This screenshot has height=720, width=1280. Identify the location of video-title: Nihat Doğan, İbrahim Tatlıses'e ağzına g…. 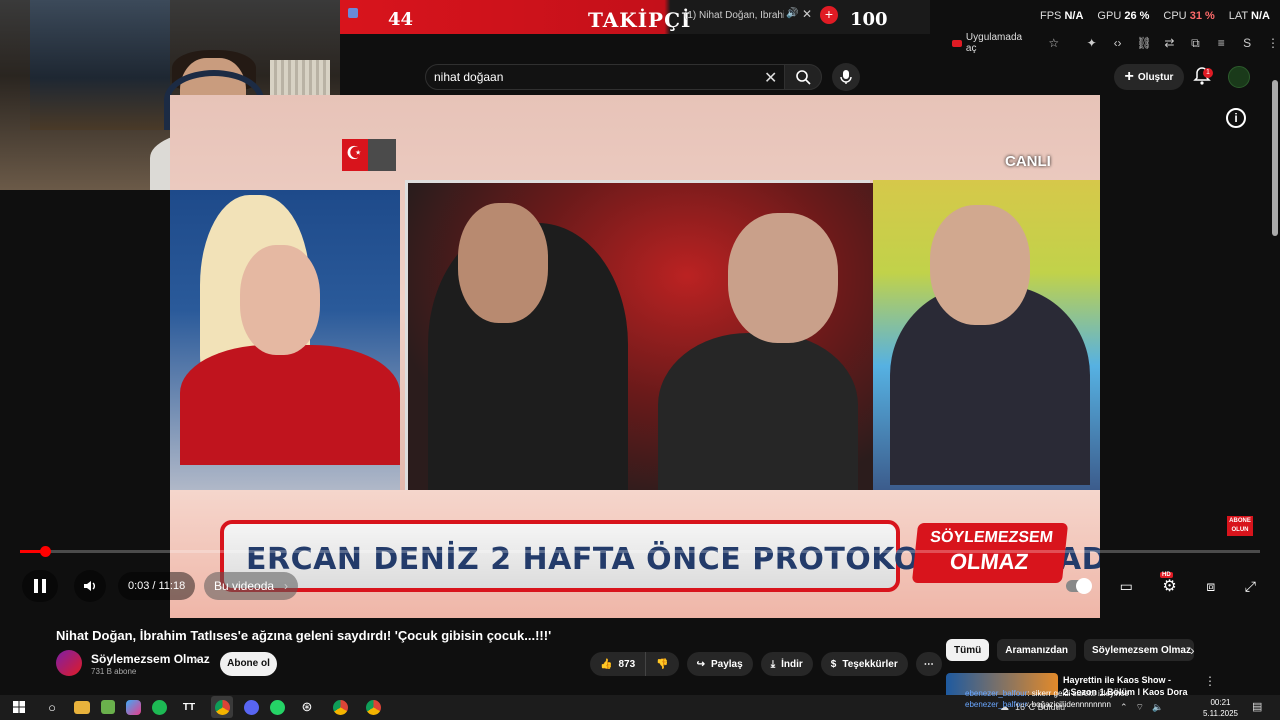
(304, 635).